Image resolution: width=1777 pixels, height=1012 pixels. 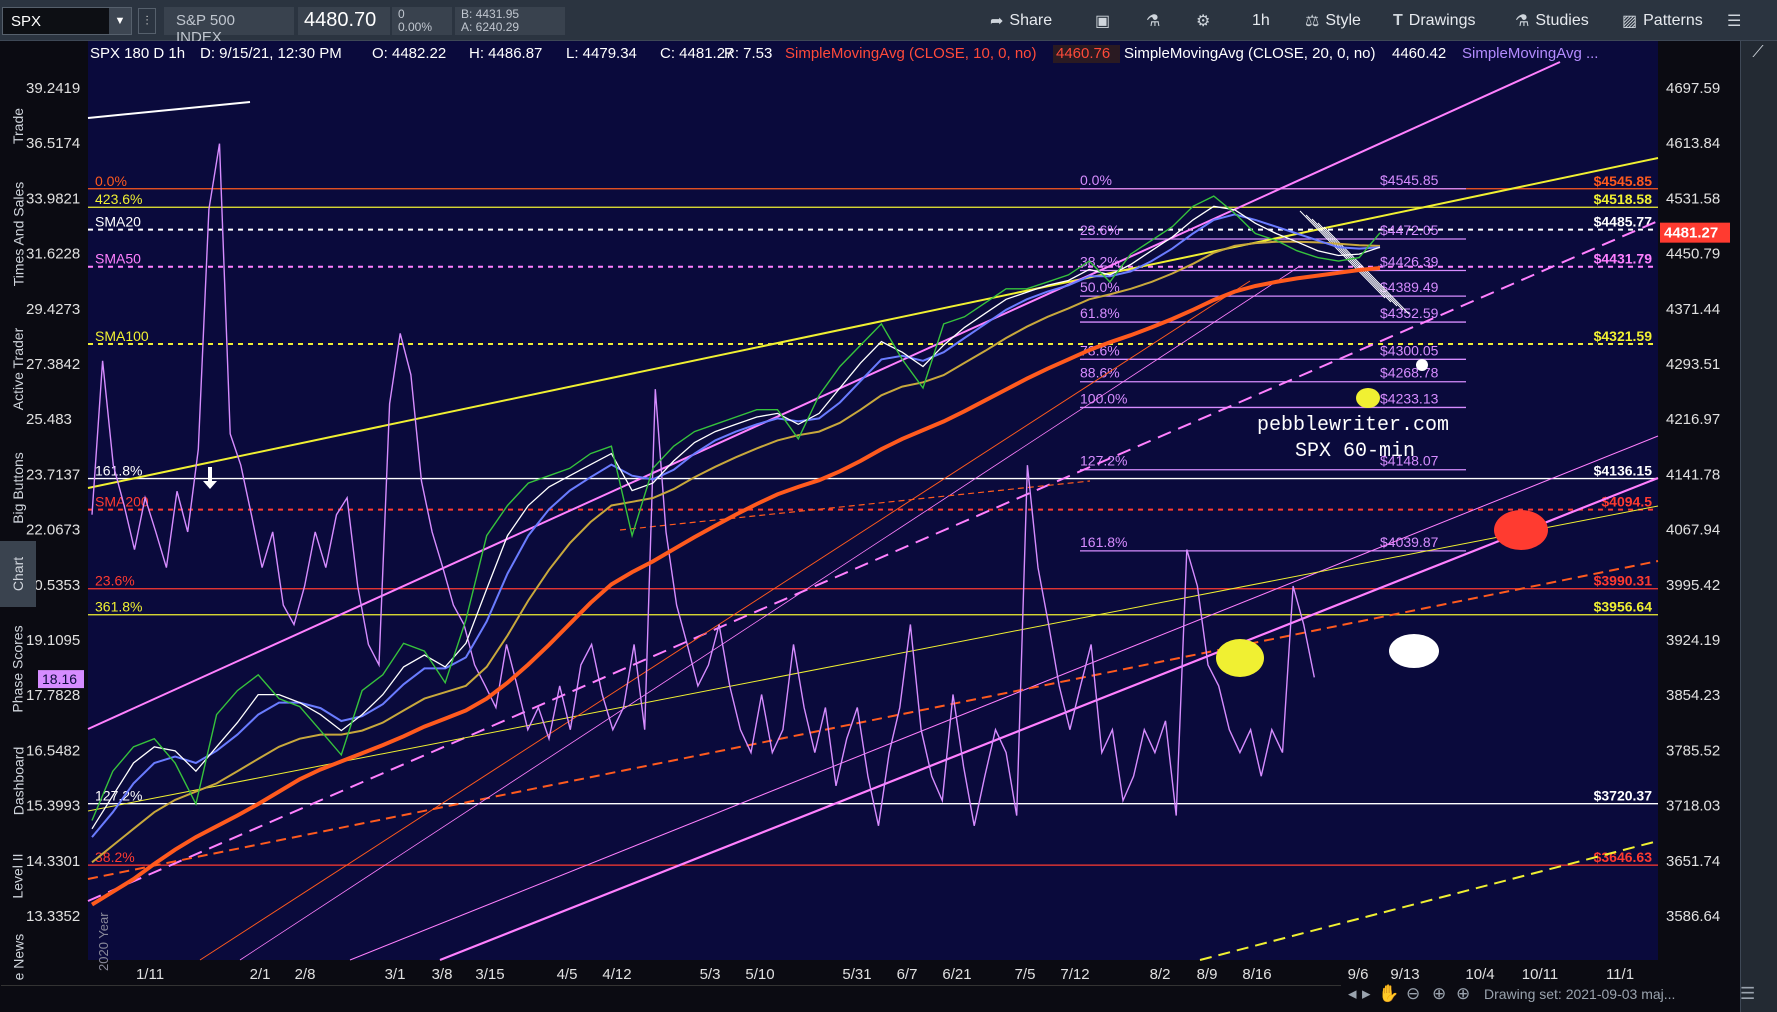 I want to click on drawings-icon: T, so click(x=1398, y=20).